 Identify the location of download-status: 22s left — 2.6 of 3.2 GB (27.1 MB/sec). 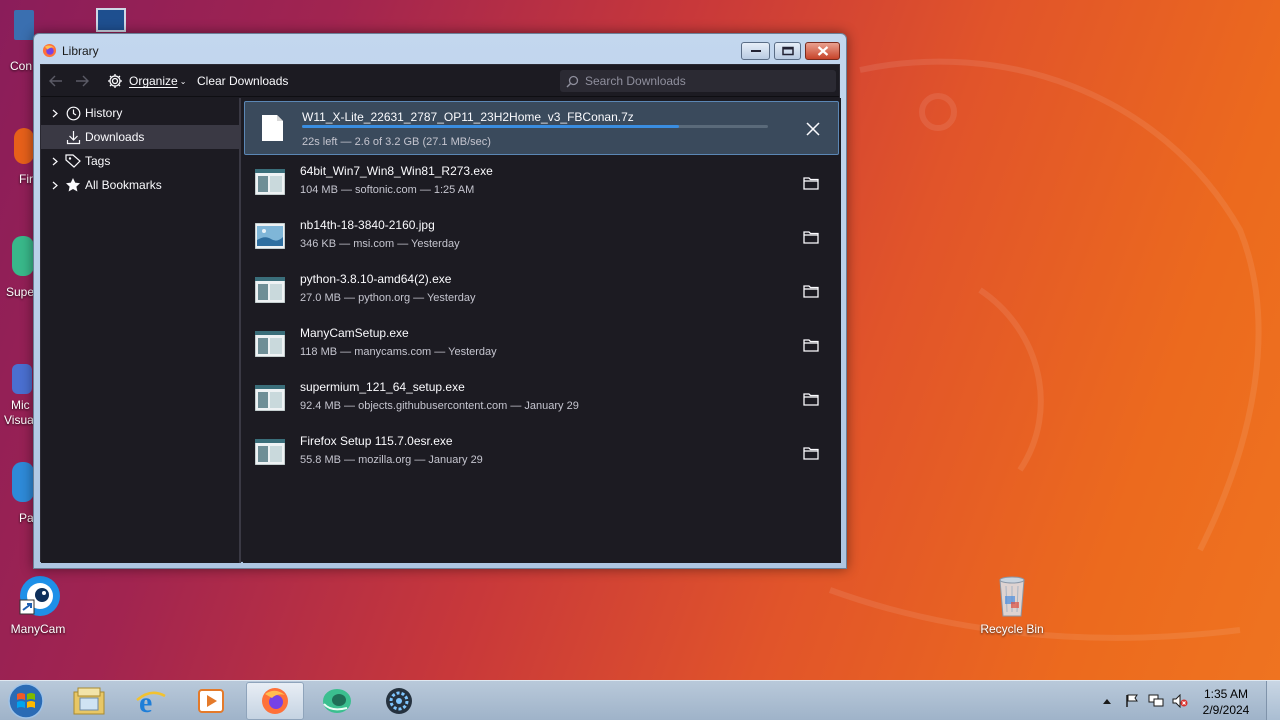
(396, 142).